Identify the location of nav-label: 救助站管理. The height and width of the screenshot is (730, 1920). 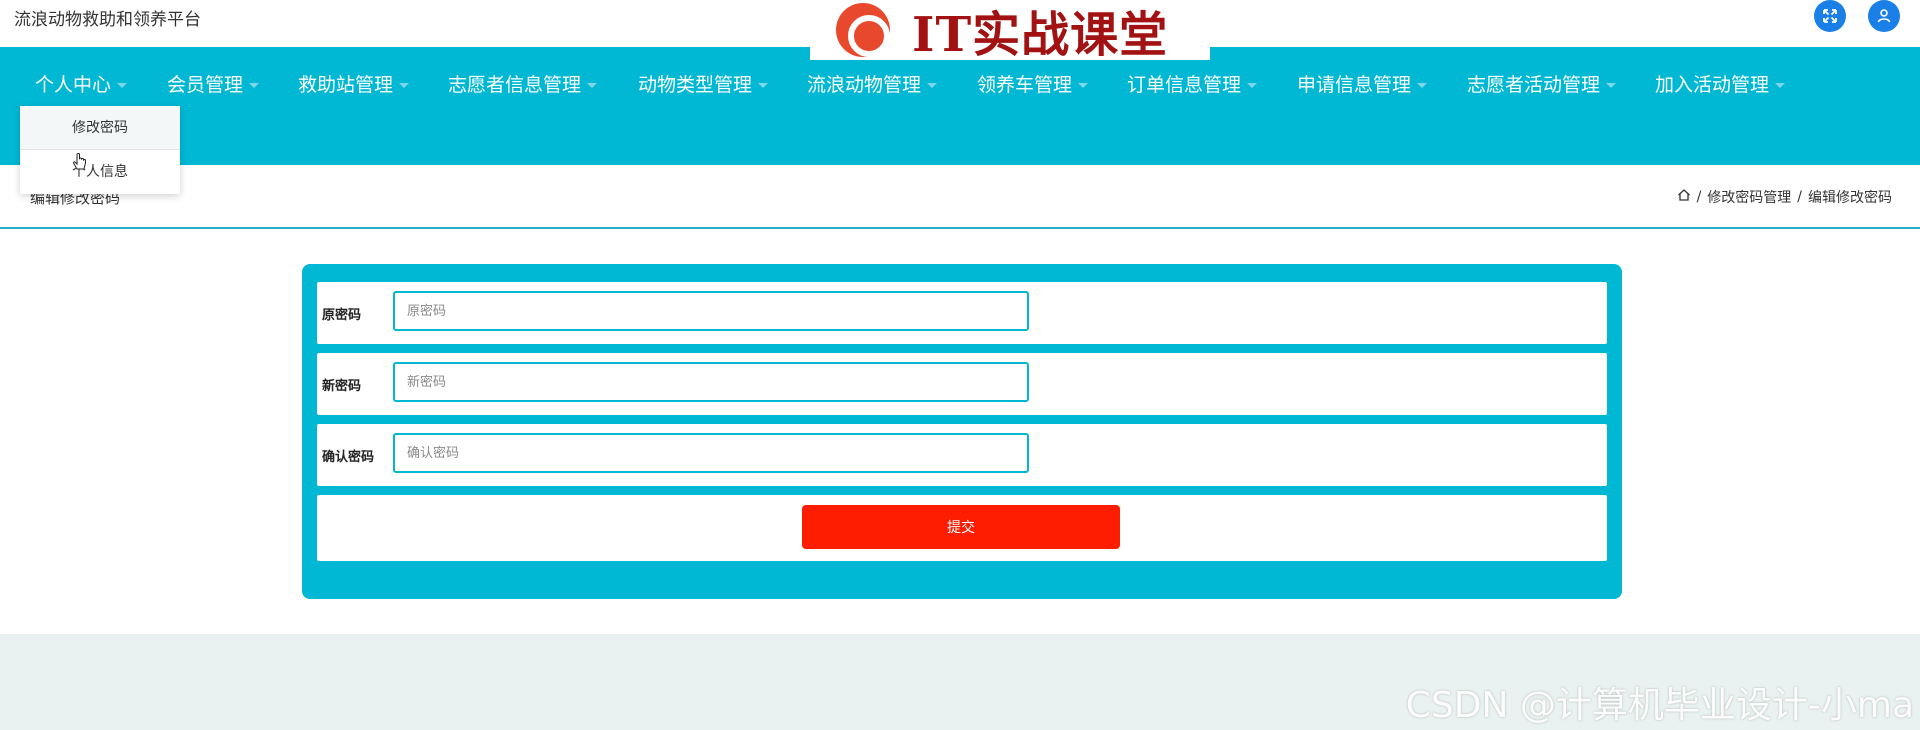
(346, 85).